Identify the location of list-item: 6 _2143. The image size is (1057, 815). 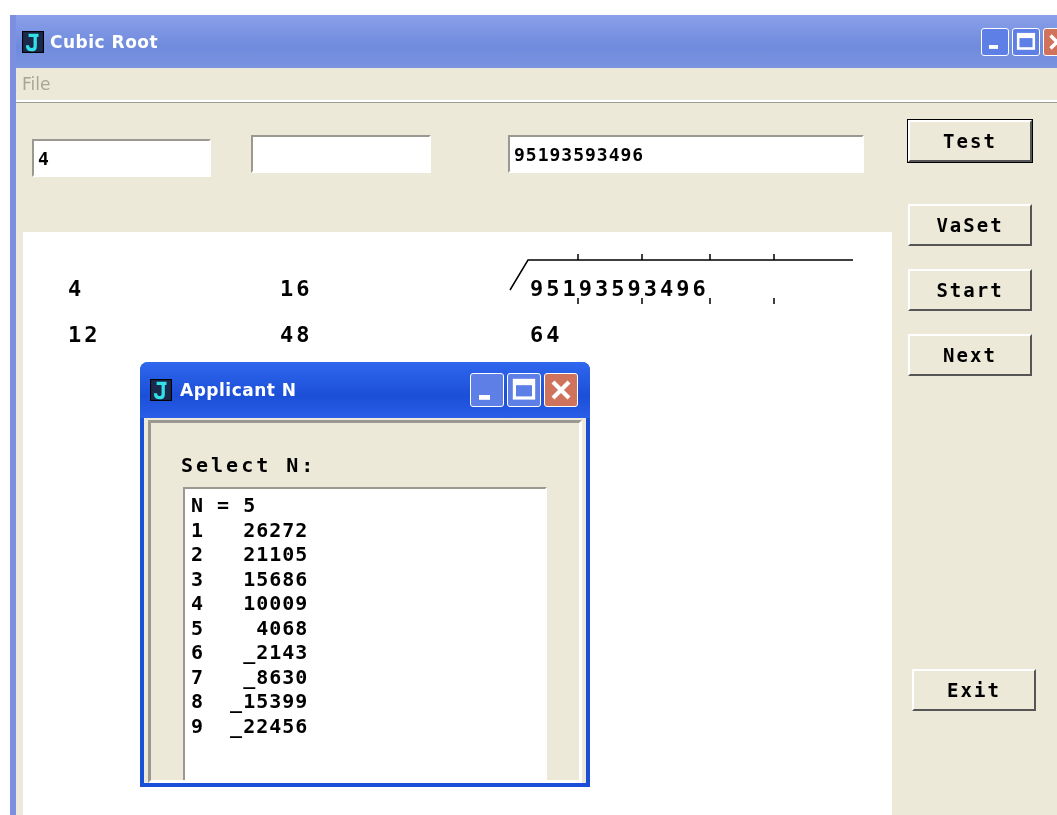
(250, 652).